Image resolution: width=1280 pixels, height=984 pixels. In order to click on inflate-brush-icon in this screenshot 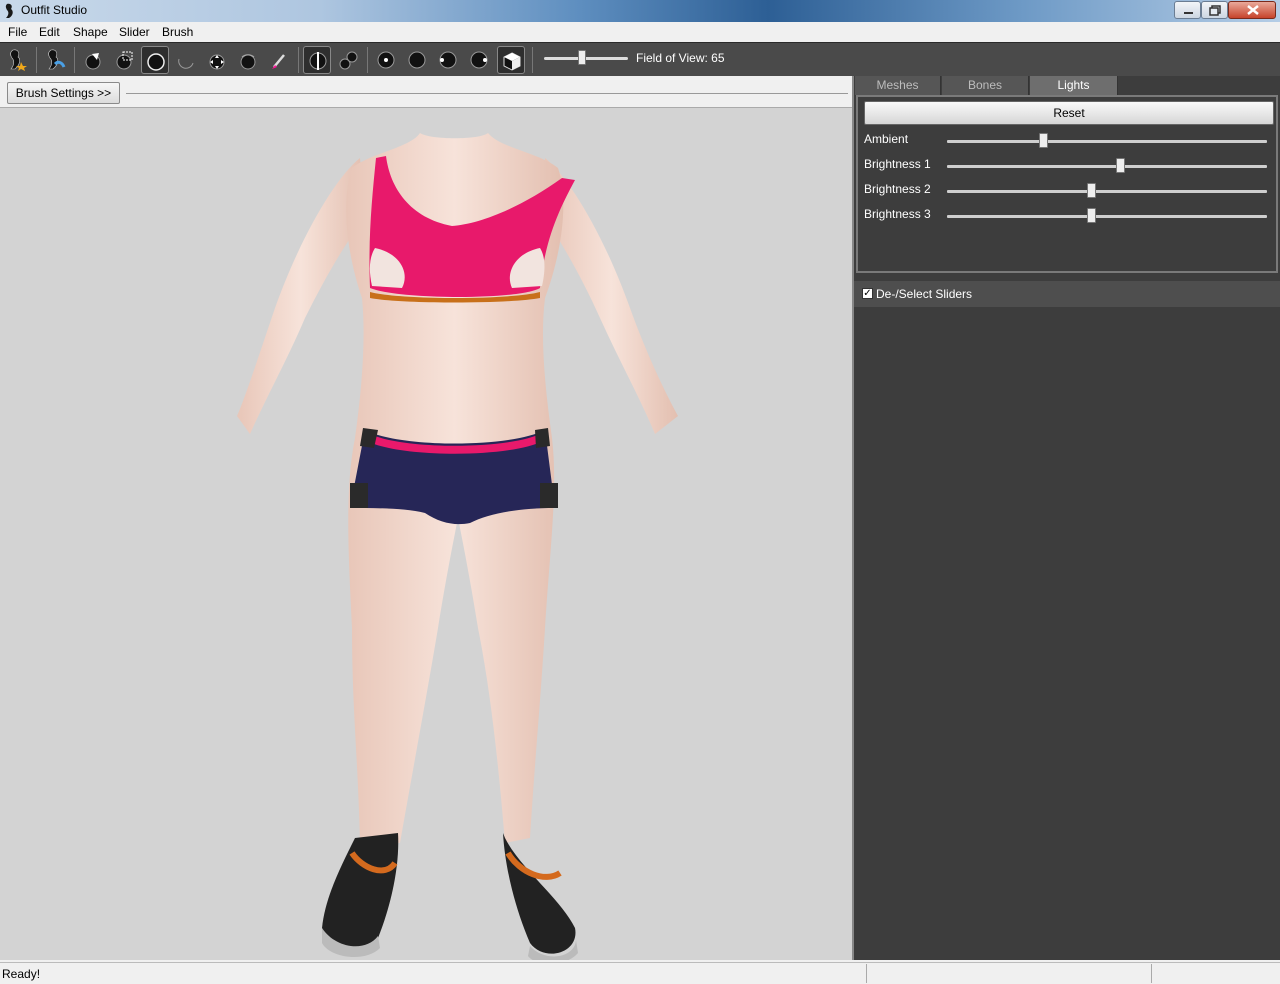, I will do `click(156, 62)`.